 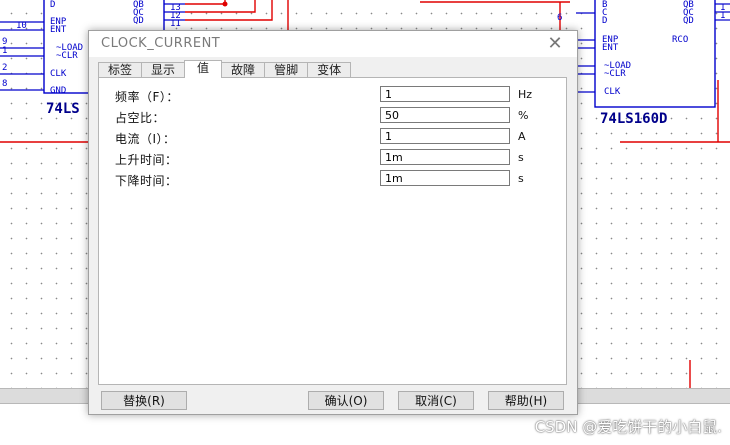 I want to click on tab-pins: 管脚, so click(x=286, y=70).